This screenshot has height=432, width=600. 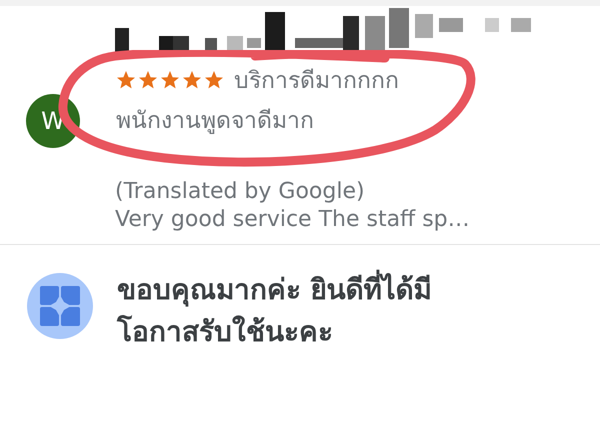 I want to click on review-text: บริการดีมากกกก, so click(x=316, y=81).